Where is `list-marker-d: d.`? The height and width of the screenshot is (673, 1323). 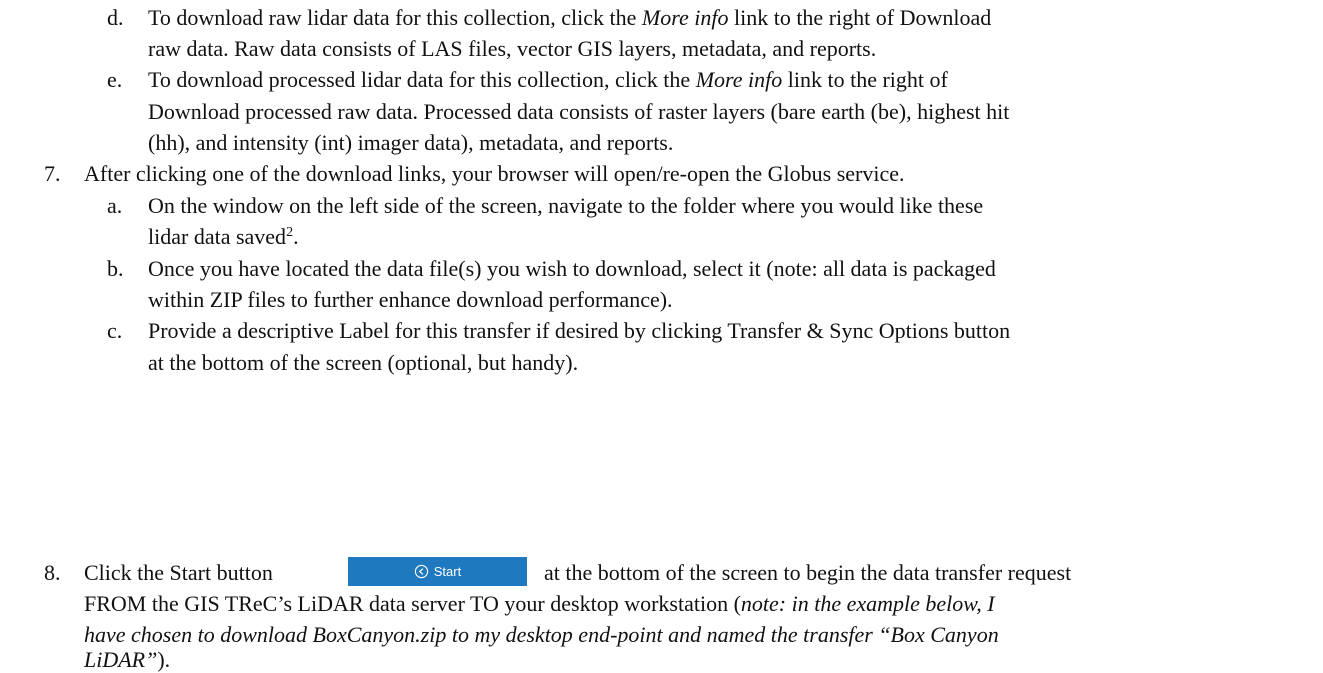
list-marker-d: d. is located at coordinates (115, 17).